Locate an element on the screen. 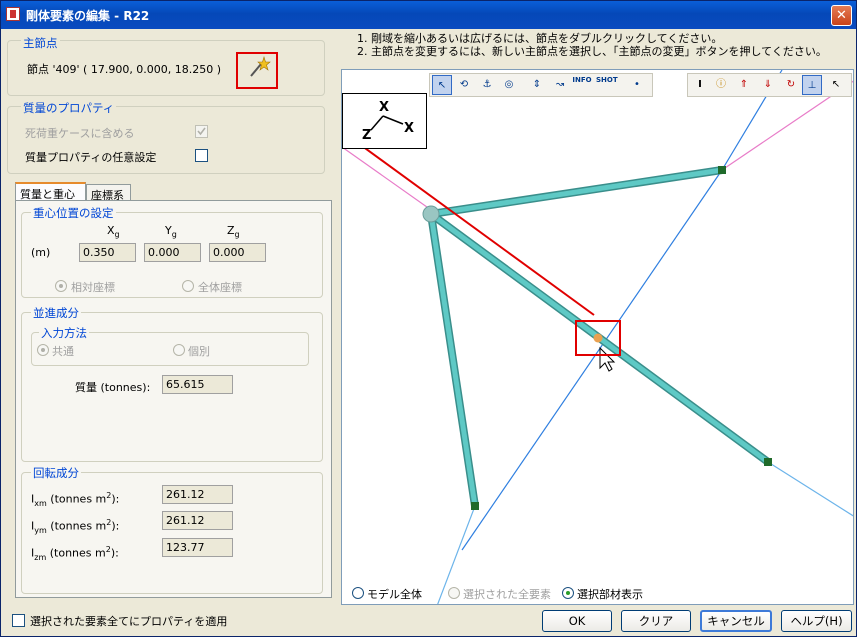  highlight-box-selected-node is located at coordinates (598, 338).